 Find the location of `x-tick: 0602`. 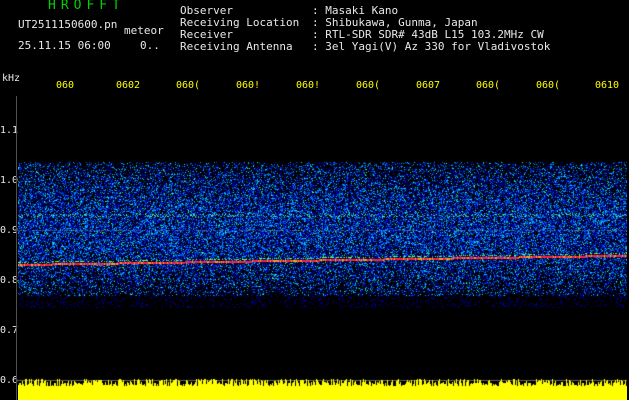

x-tick: 0602 is located at coordinates (128, 85).